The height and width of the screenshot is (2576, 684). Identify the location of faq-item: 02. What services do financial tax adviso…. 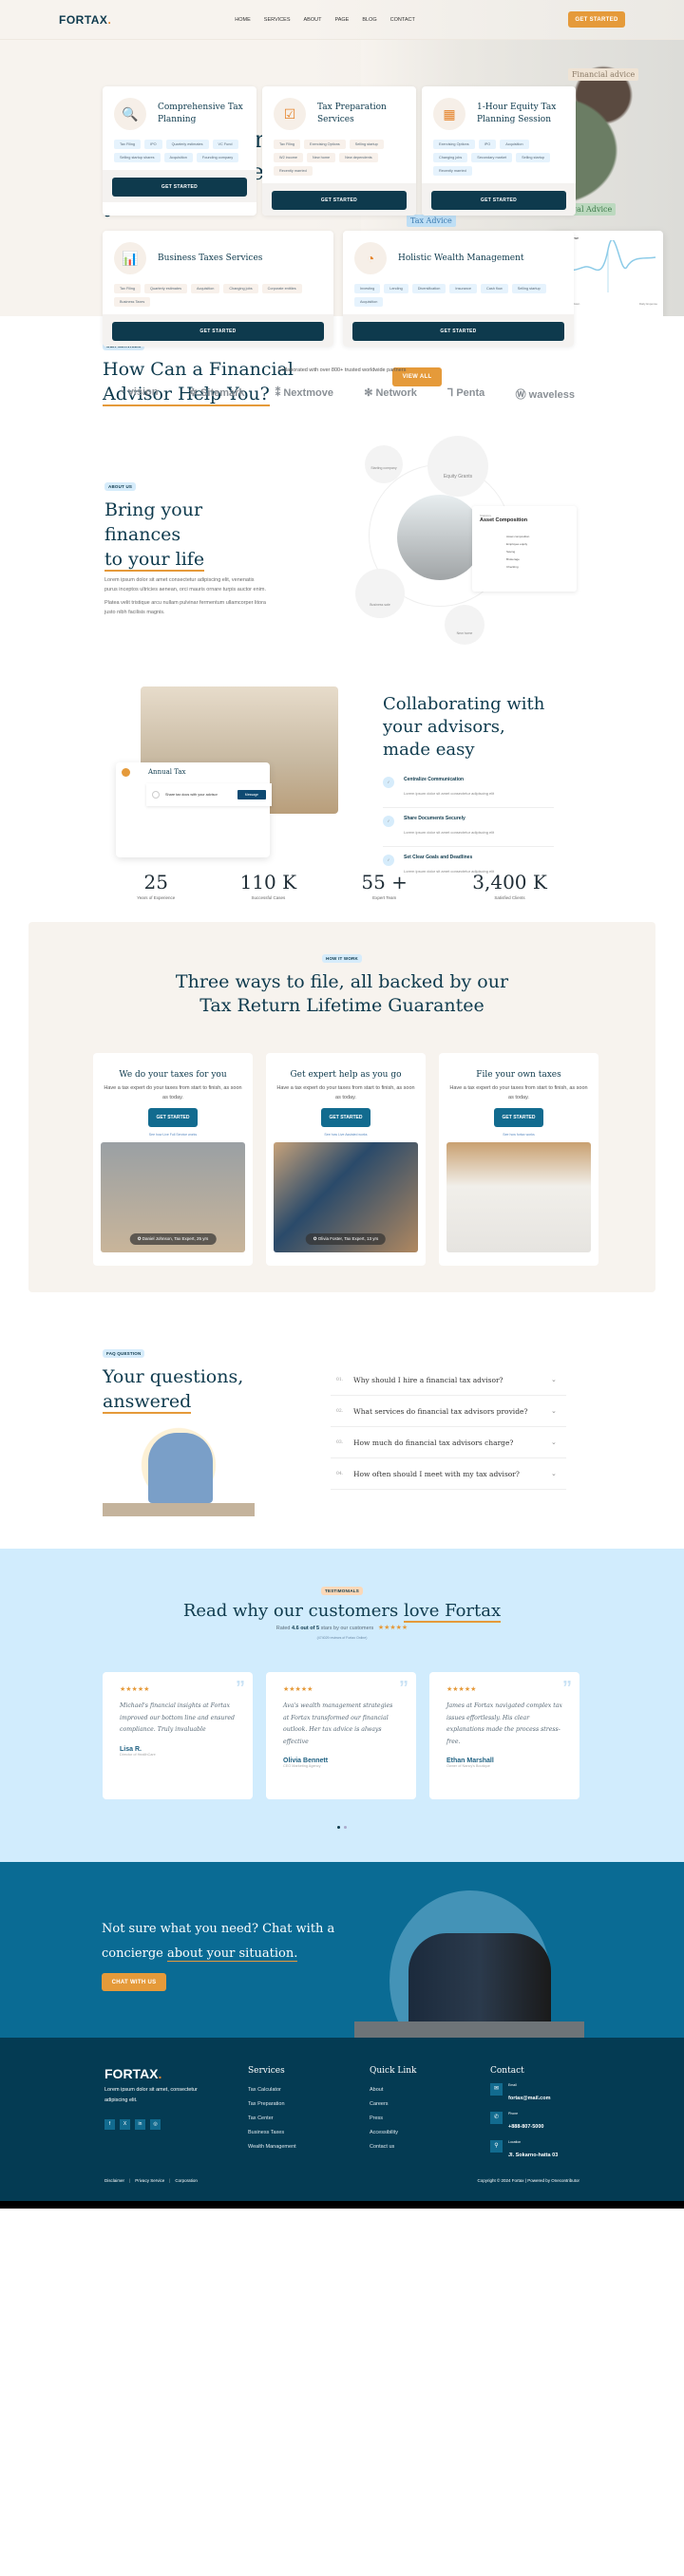
(448, 1411).